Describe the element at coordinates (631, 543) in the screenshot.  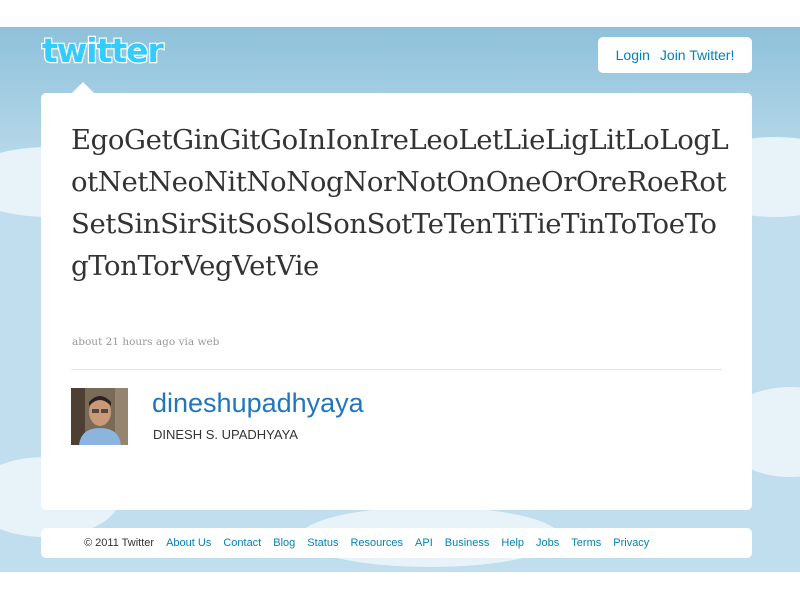
I see `footer-link-privacy: Privacy` at that location.